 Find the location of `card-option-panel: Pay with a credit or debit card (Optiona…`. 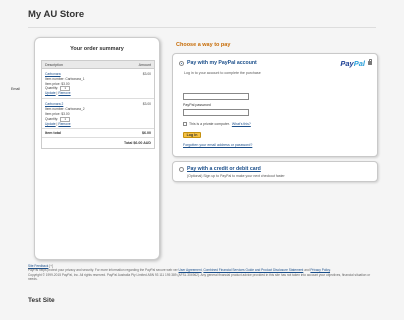

card-option-panel: Pay with a credit or debit card (Optiona… is located at coordinates (275, 171).